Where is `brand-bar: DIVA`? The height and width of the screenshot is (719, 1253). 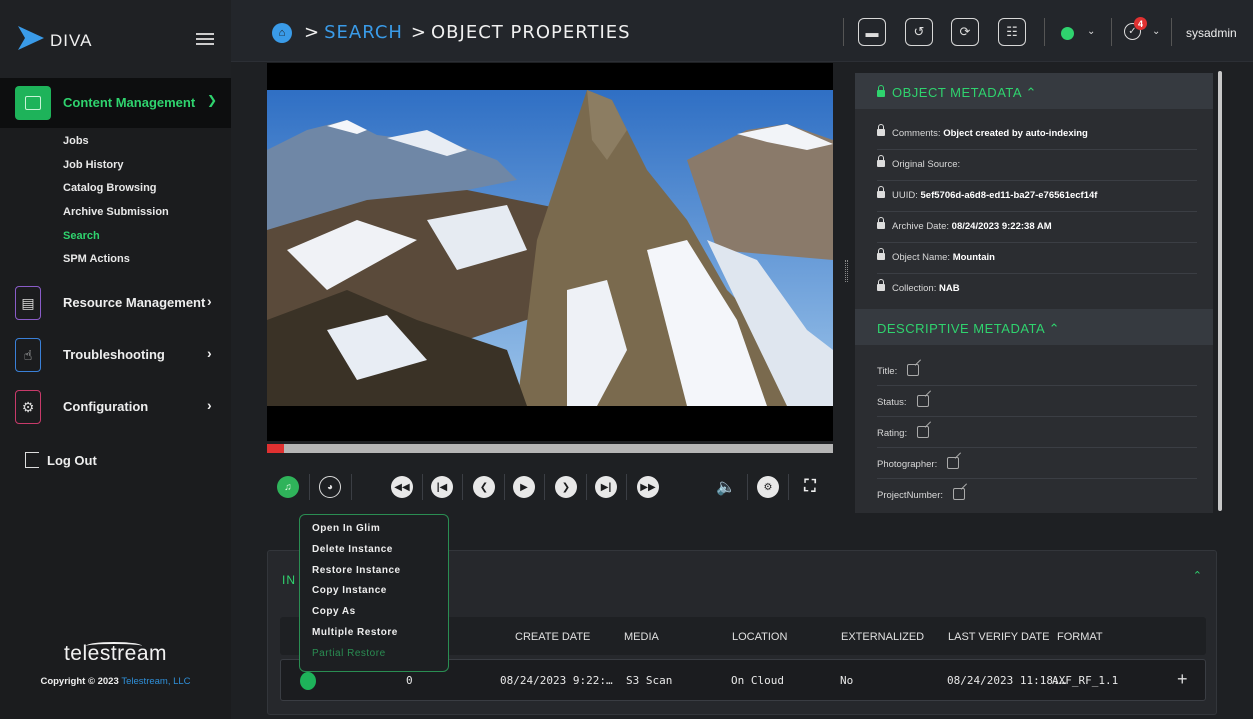 brand-bar: DIVA is located at coordinates (115, 39).